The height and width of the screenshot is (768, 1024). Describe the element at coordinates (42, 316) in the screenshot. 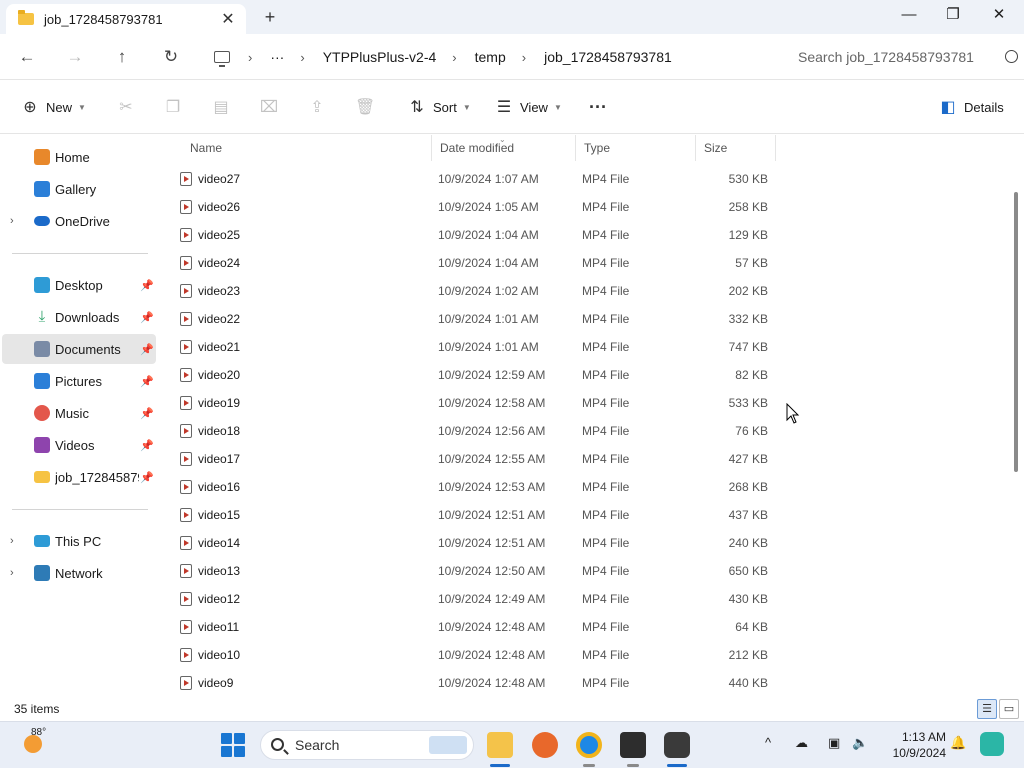

I see `downloads-icon: ⤓` at that location.